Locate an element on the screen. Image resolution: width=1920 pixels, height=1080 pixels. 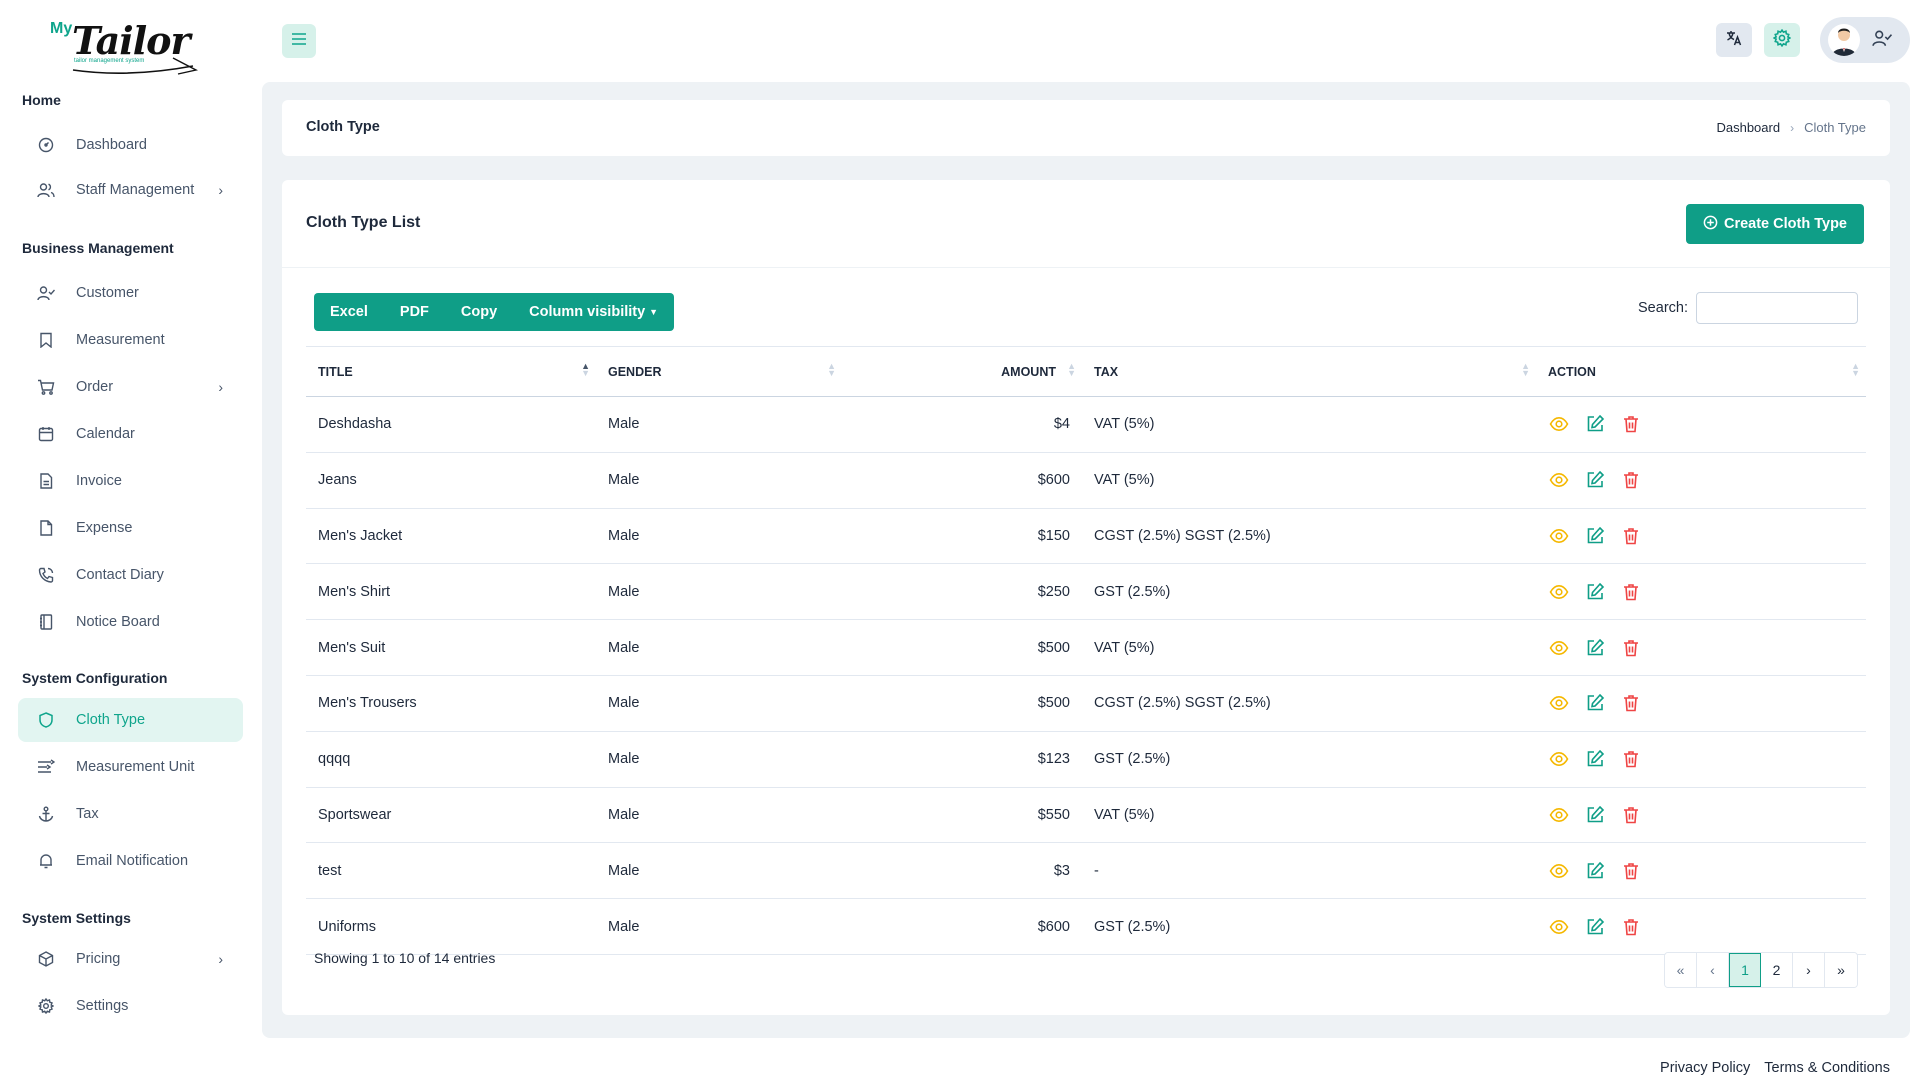
create-cloth-type-button: Create Cloth Type is located at coordinates (1774, 224).